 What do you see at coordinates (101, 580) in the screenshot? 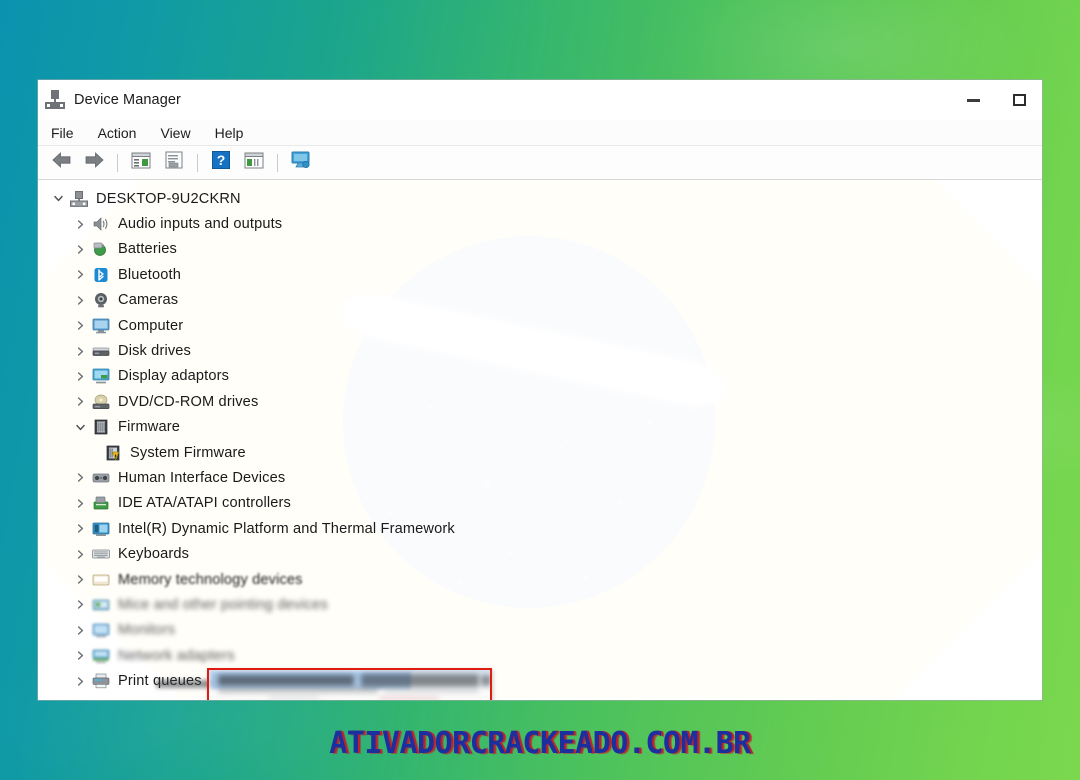
I see `memory-device-icon` at bounding box center [101, 580].